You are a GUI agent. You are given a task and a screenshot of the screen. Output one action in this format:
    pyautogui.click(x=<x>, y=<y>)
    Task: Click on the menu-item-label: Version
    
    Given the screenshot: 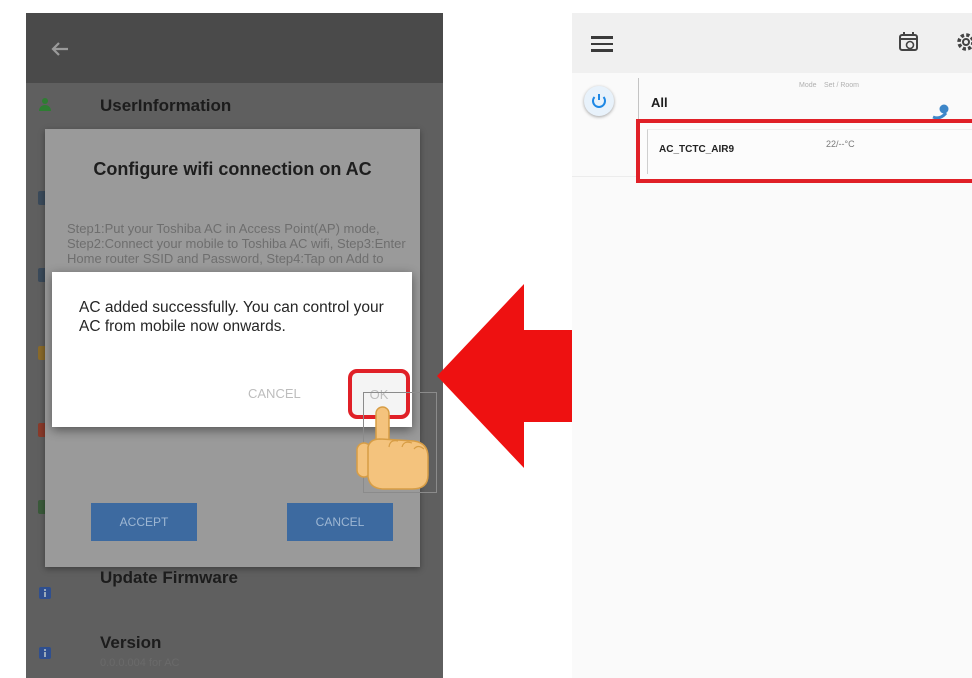 What is the action you would take?
    pyautogui.click(x=131, y=642)
    